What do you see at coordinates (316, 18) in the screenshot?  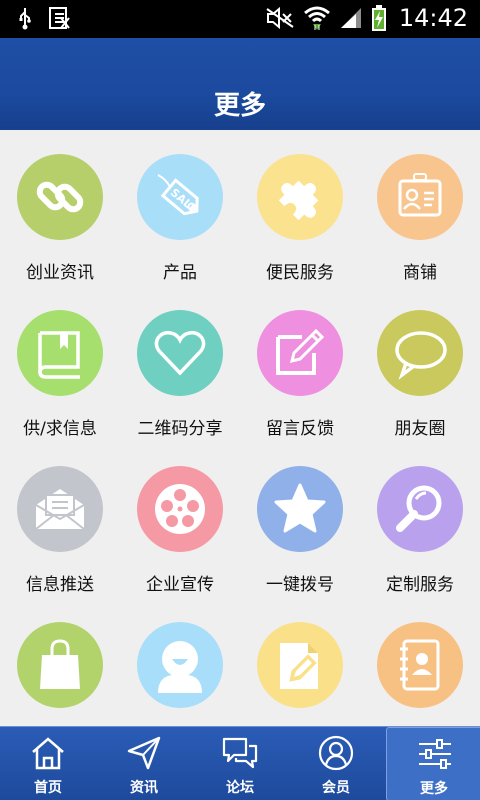 I see `wifi-icon` at bounding box center [316, 18].